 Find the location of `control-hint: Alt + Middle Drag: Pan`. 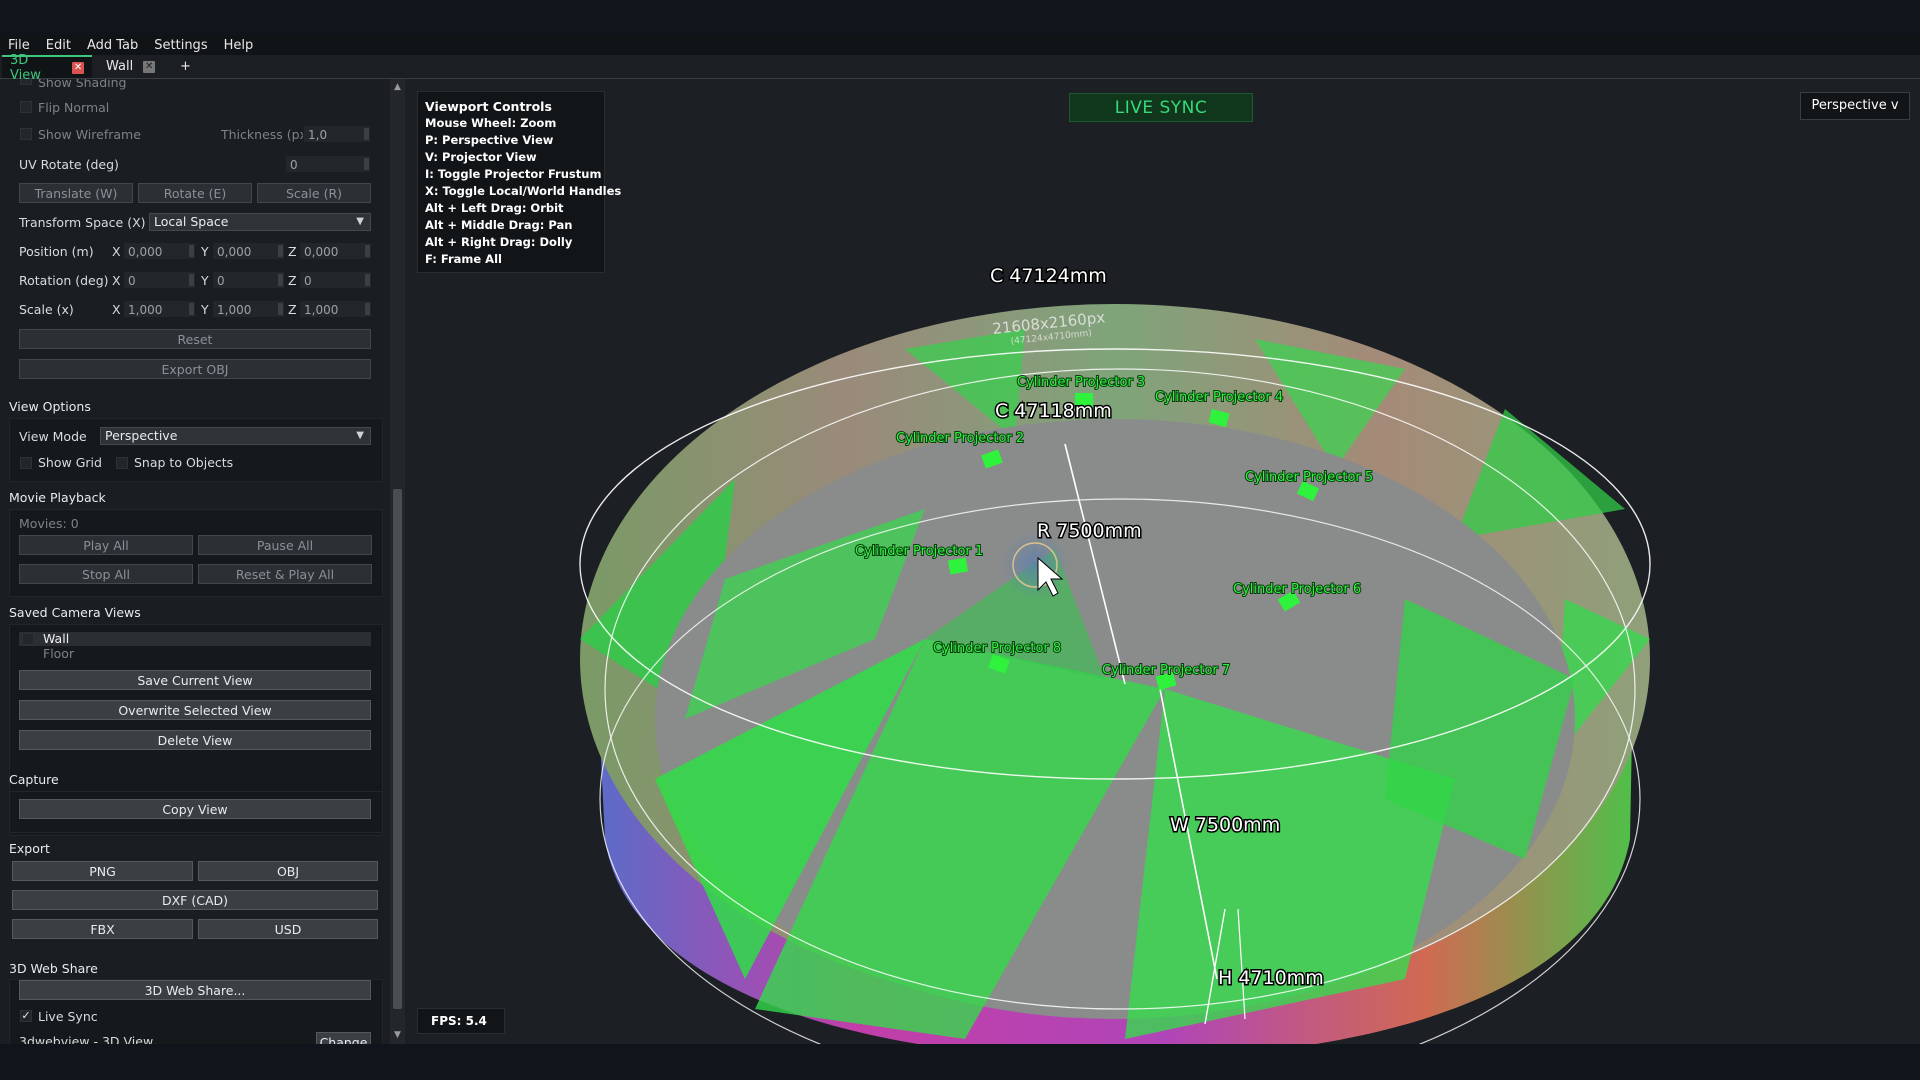

control-hint: Alt + Middle Drag: Pan is located at coordinates (499, 225).